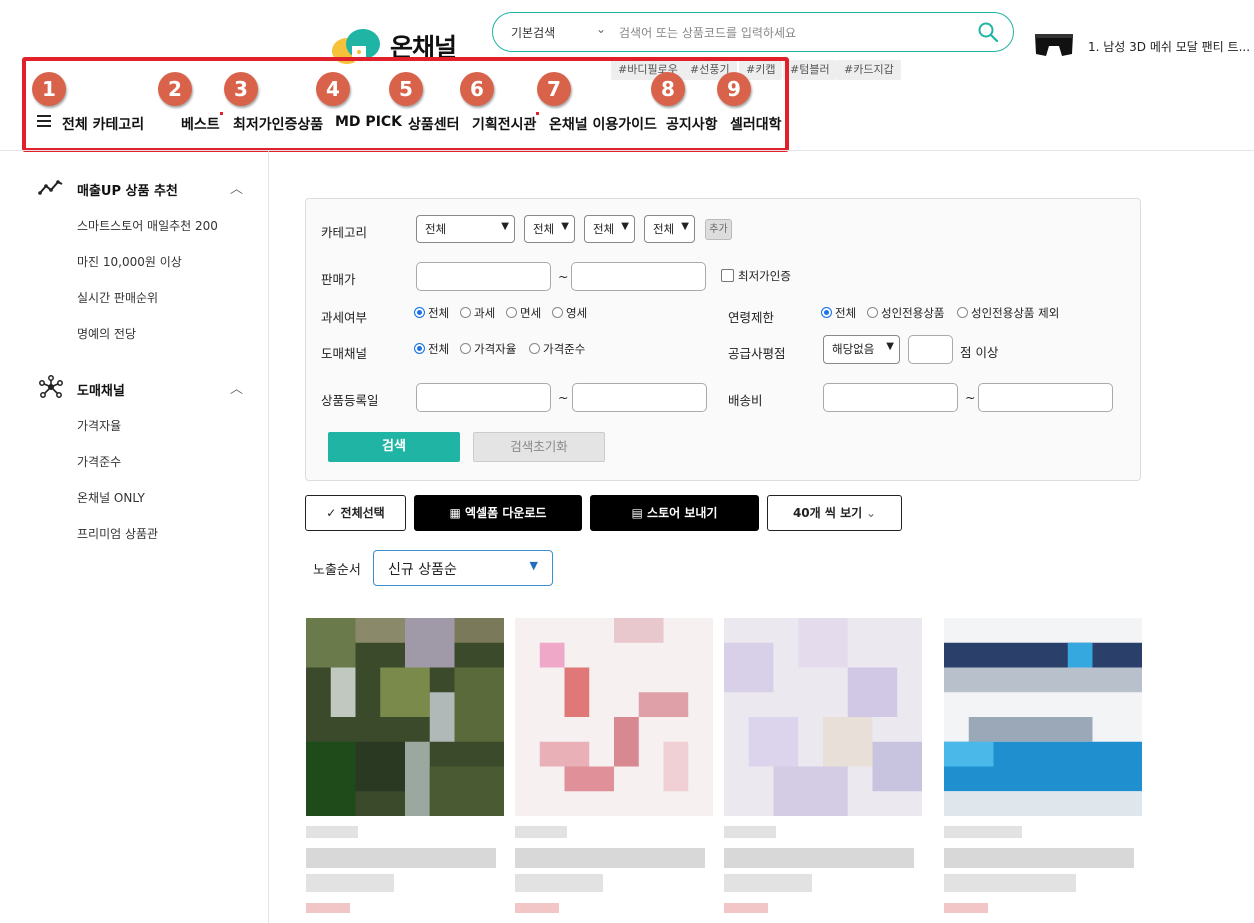  I want to click on channel-radio-fixed: 가격준수, so click(557, 349).